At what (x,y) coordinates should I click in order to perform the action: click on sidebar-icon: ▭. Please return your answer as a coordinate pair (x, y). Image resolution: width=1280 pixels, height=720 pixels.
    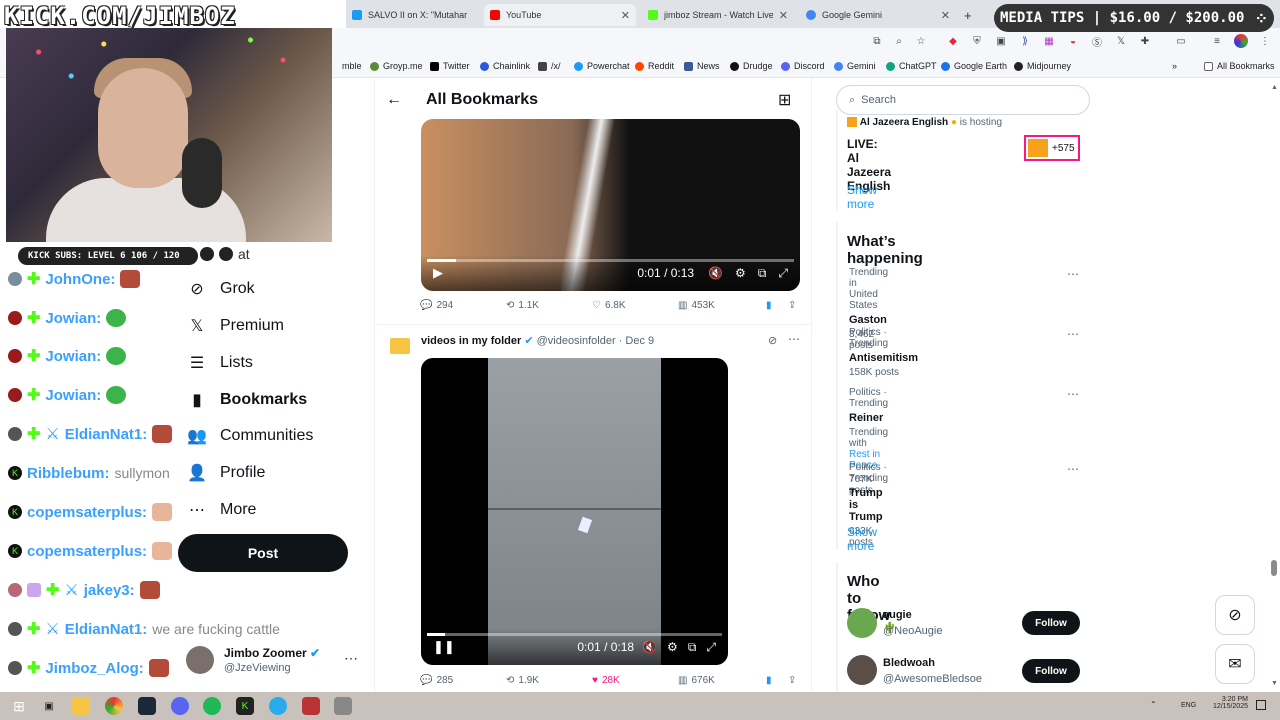
    Looking at the image, I should click on (1181, 41).